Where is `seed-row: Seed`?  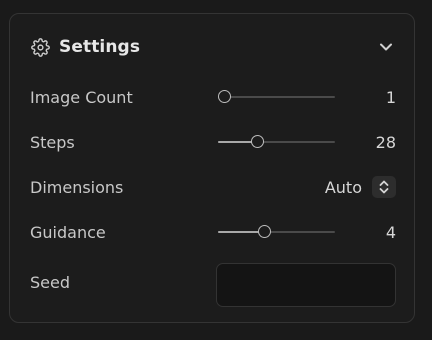 seed-row: Seed is located at coordinates (213, 285).